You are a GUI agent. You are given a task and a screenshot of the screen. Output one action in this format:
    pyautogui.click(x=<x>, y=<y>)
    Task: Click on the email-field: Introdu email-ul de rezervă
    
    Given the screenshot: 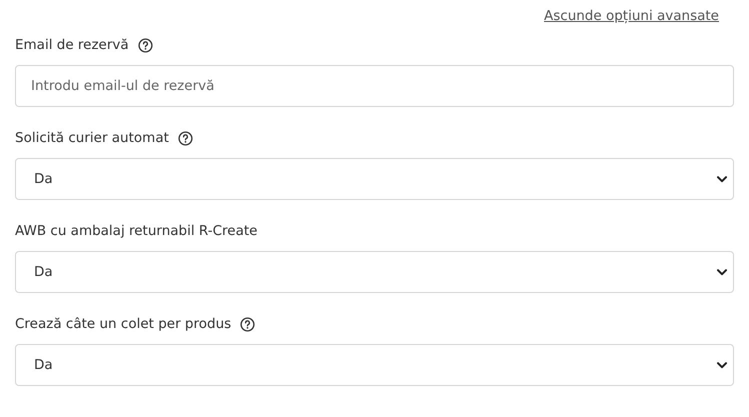 What is the action you would take?
    pyautogui.click(x=374, y=86)
    